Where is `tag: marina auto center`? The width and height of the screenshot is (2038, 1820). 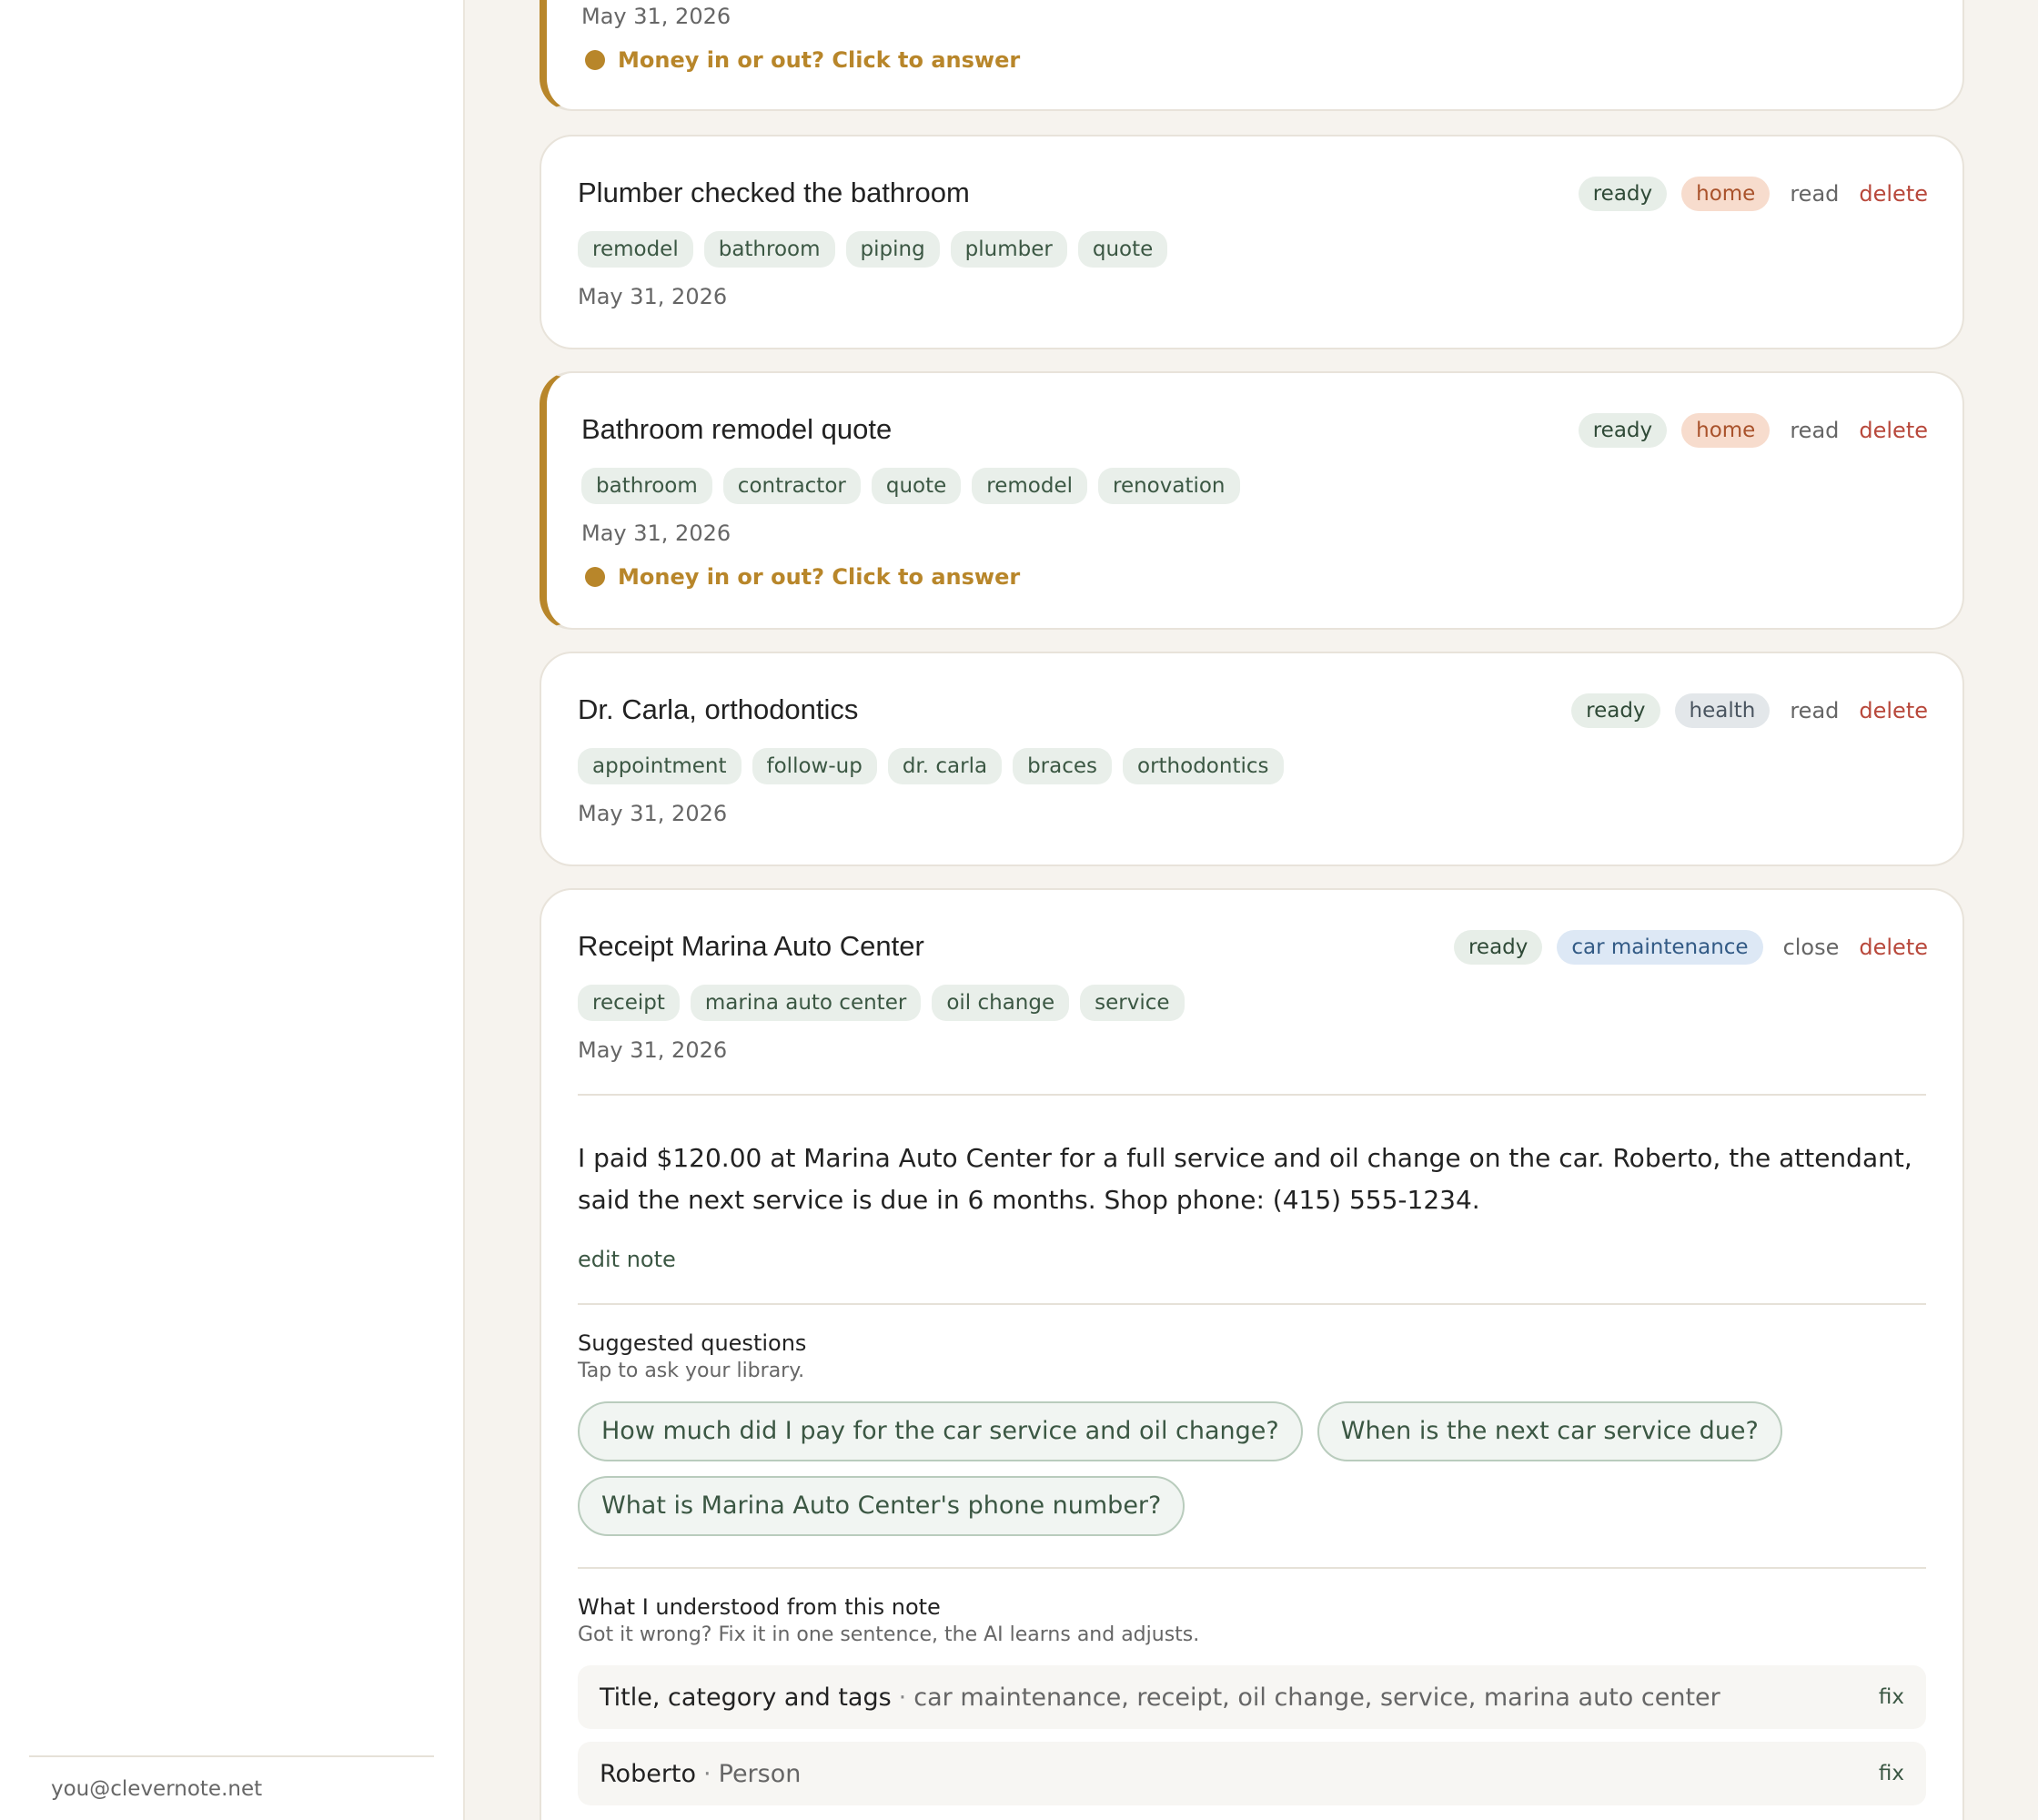 tag: marina auto center is located at coordinates (806, 1003).